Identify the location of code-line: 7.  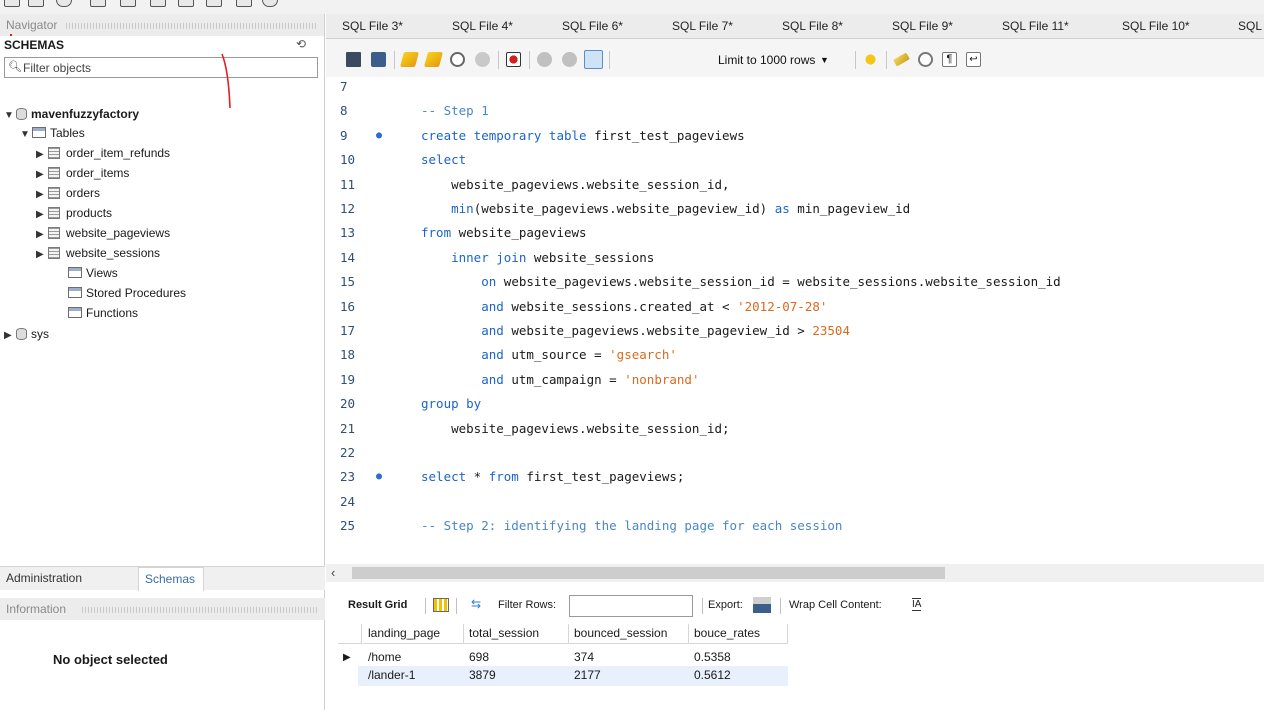
(795, 87).